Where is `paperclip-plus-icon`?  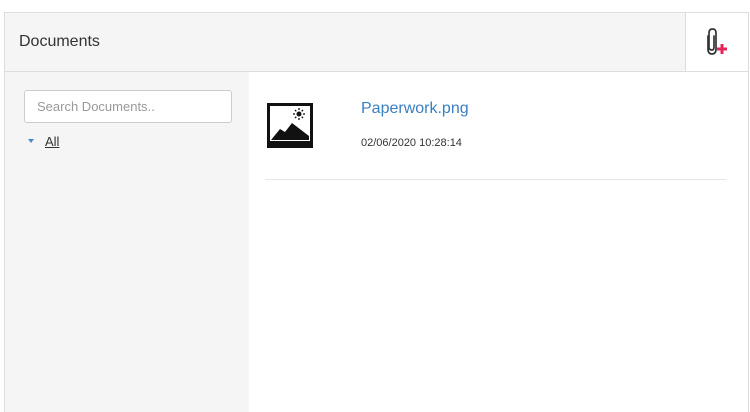
paperclip-plus-icon is located at coordinates (717, 41).